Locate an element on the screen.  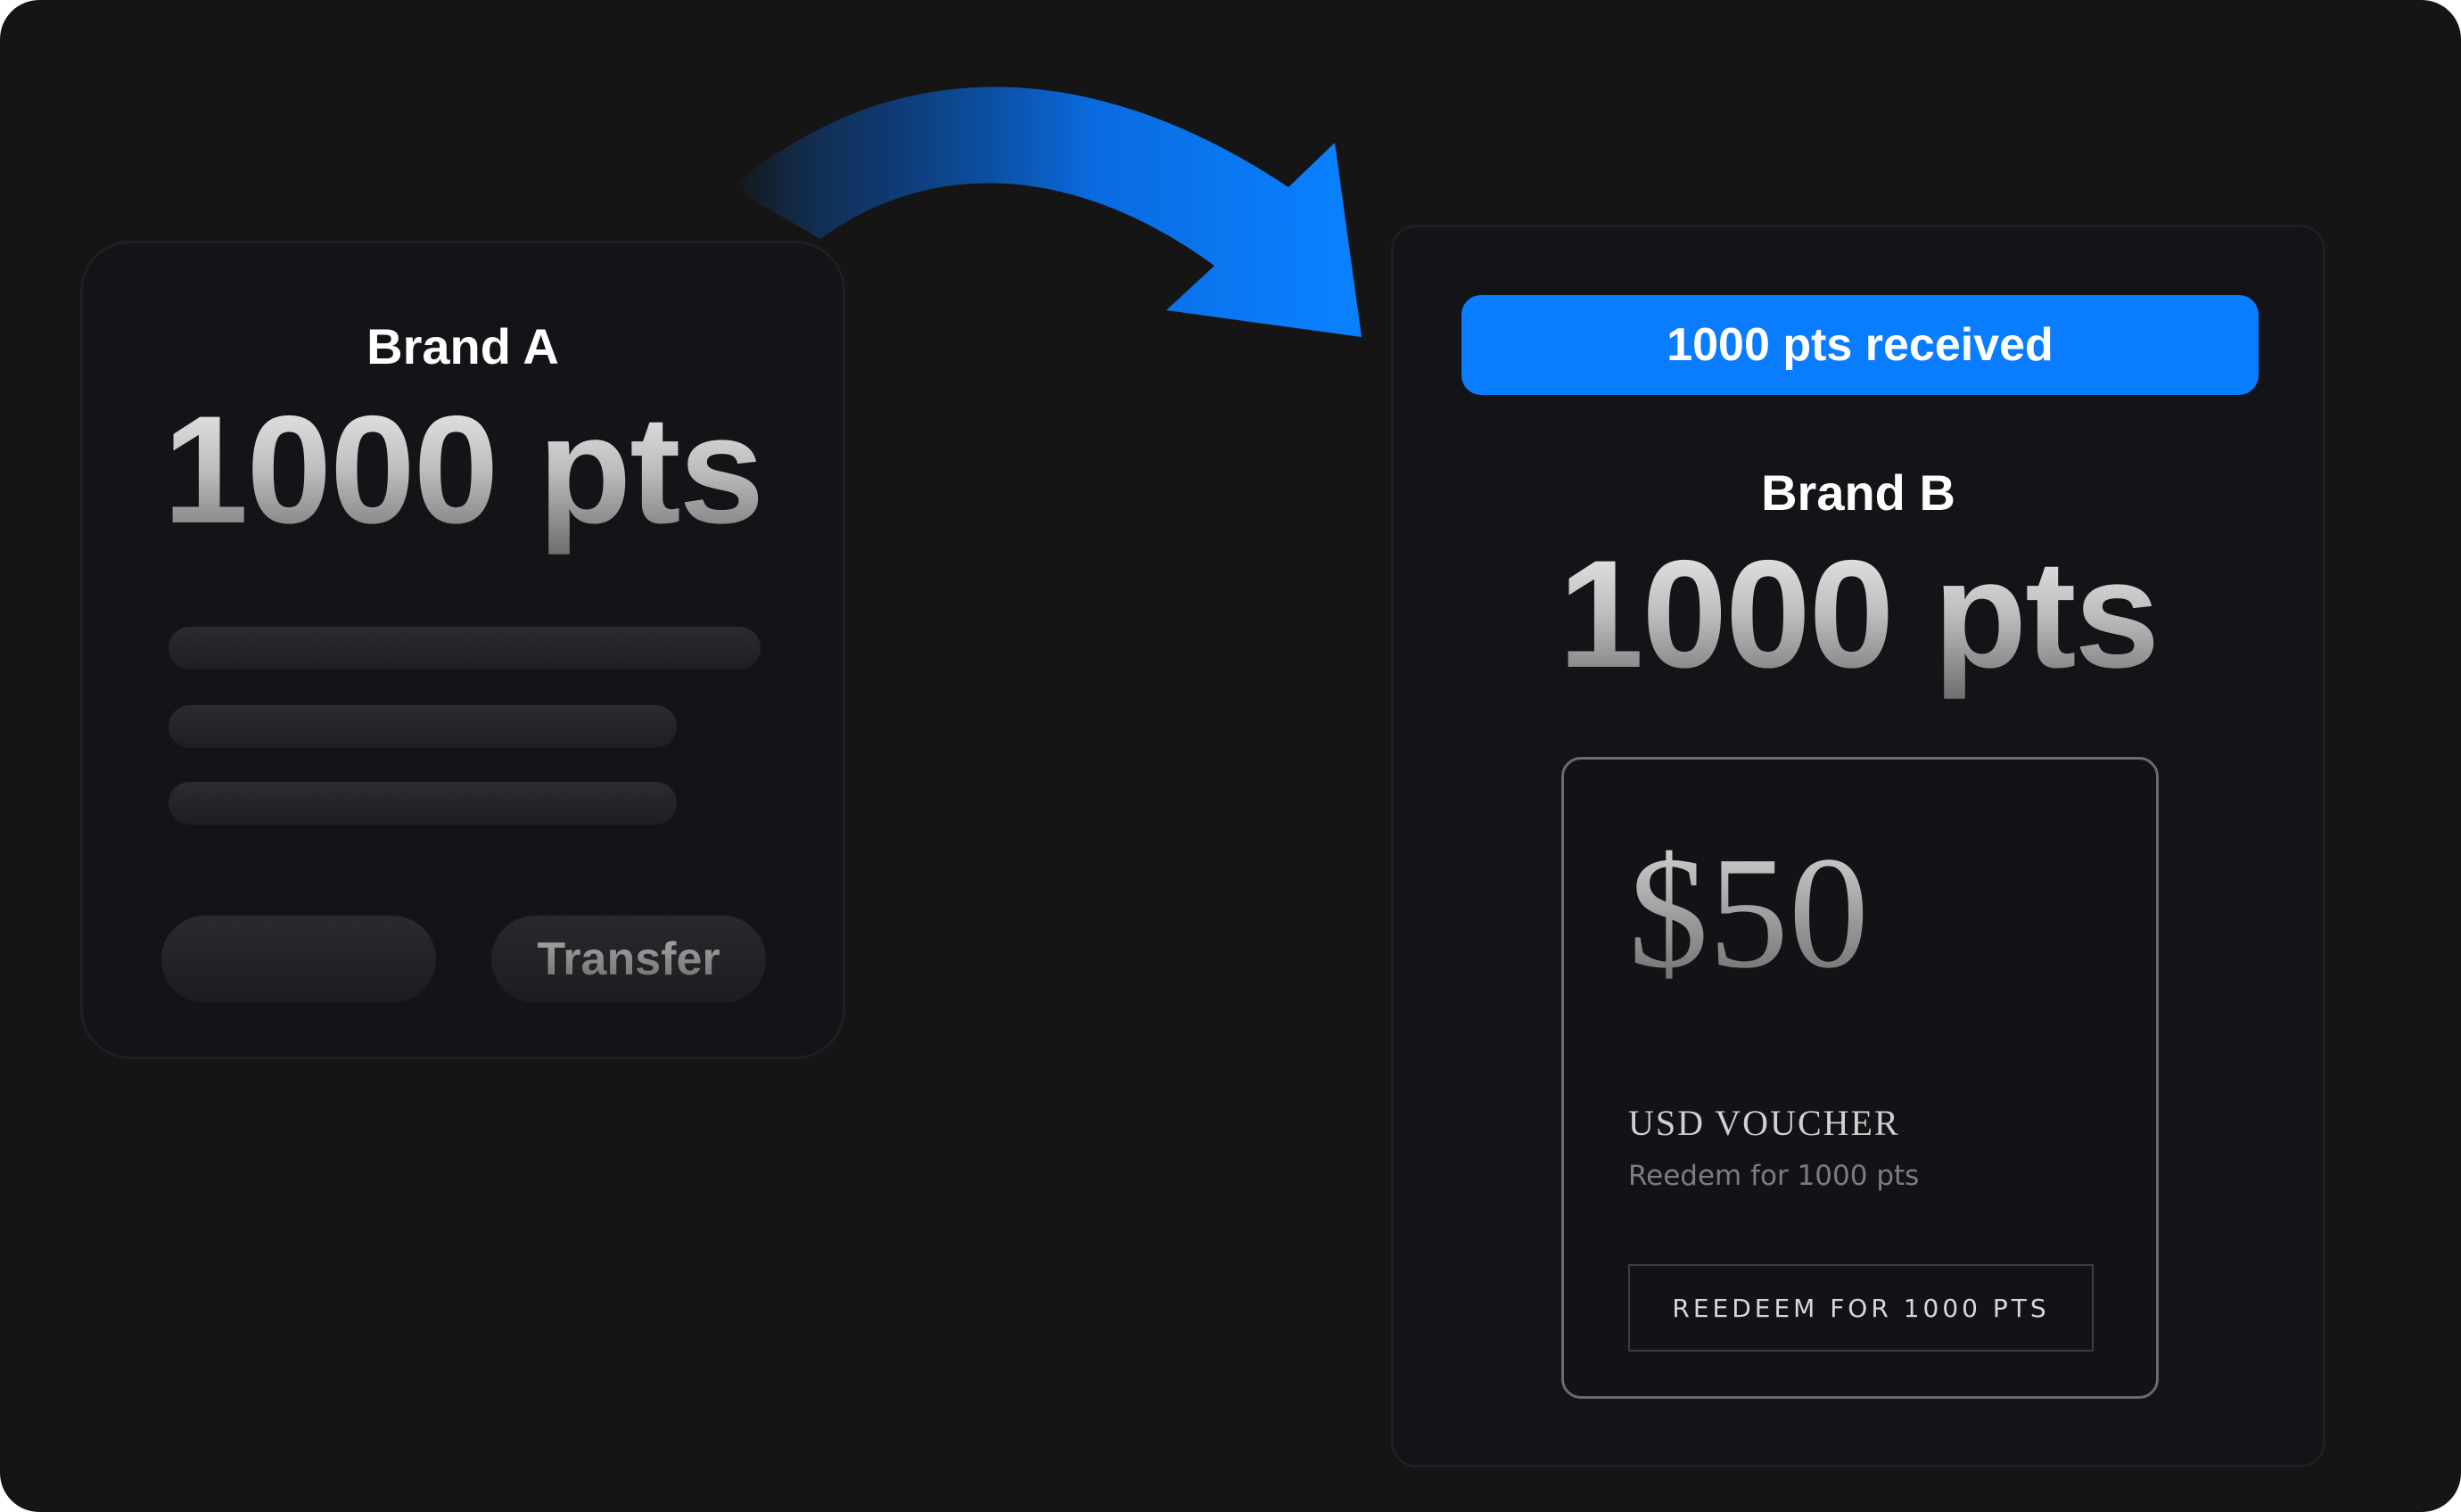
transfer-button-label: Transfer is located at coordinates (628, 959).